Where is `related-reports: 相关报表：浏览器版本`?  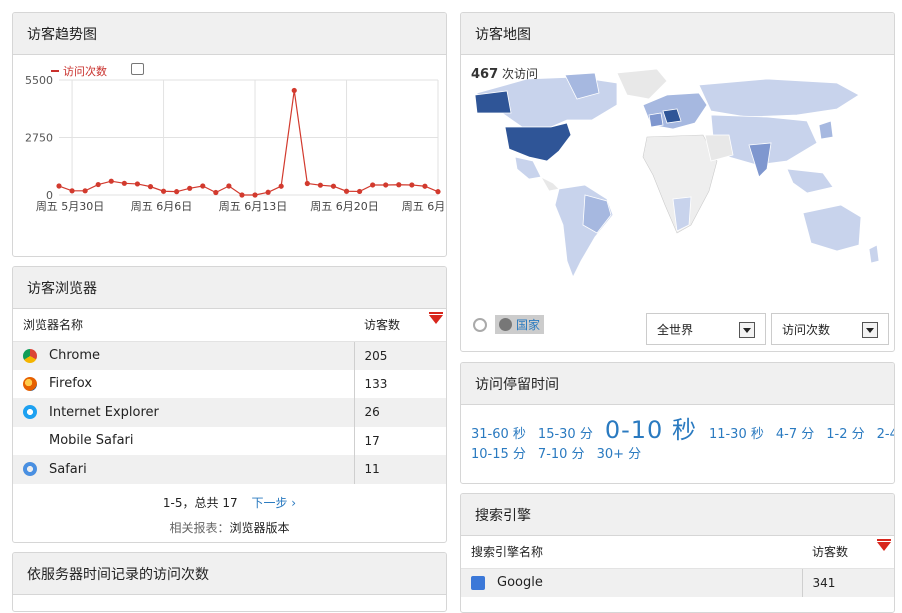 related-reports: 相关报表：浏览器版本 is located at coordinates (229, 527).